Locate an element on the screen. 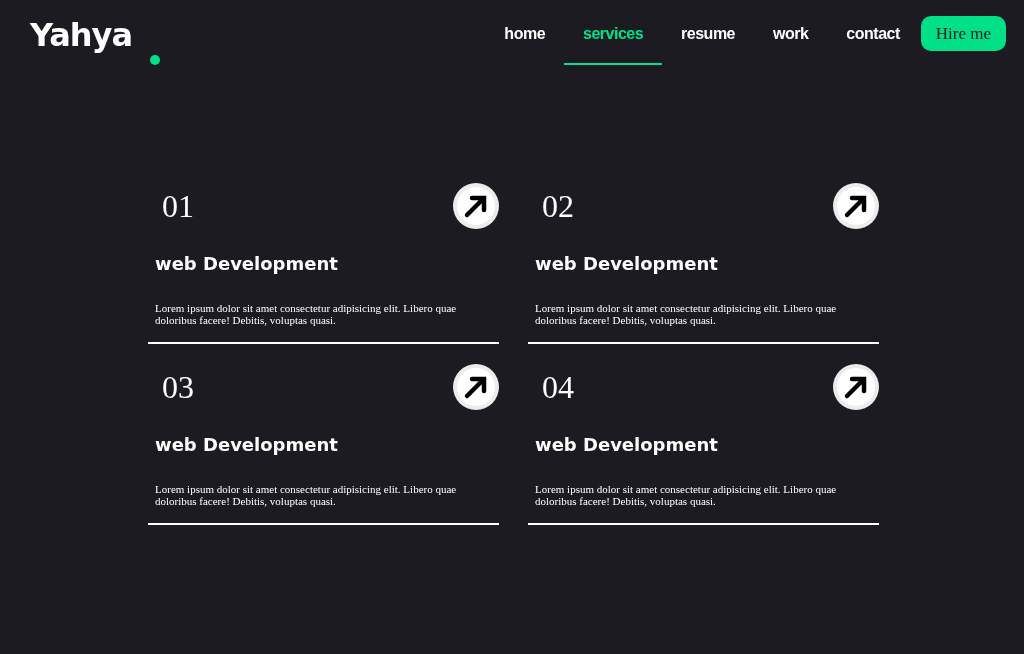 This screenshot has height=654, width=1024. dot-icon is located at coordinates (155, 60).